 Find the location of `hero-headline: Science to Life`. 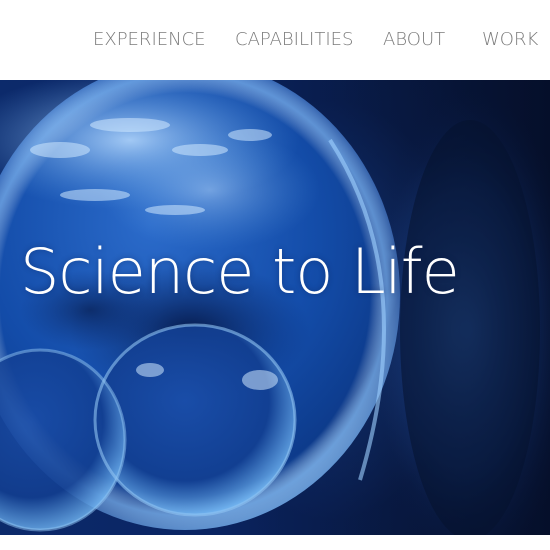

hero-headline: Science to Life is located at coordinates (240, 271).